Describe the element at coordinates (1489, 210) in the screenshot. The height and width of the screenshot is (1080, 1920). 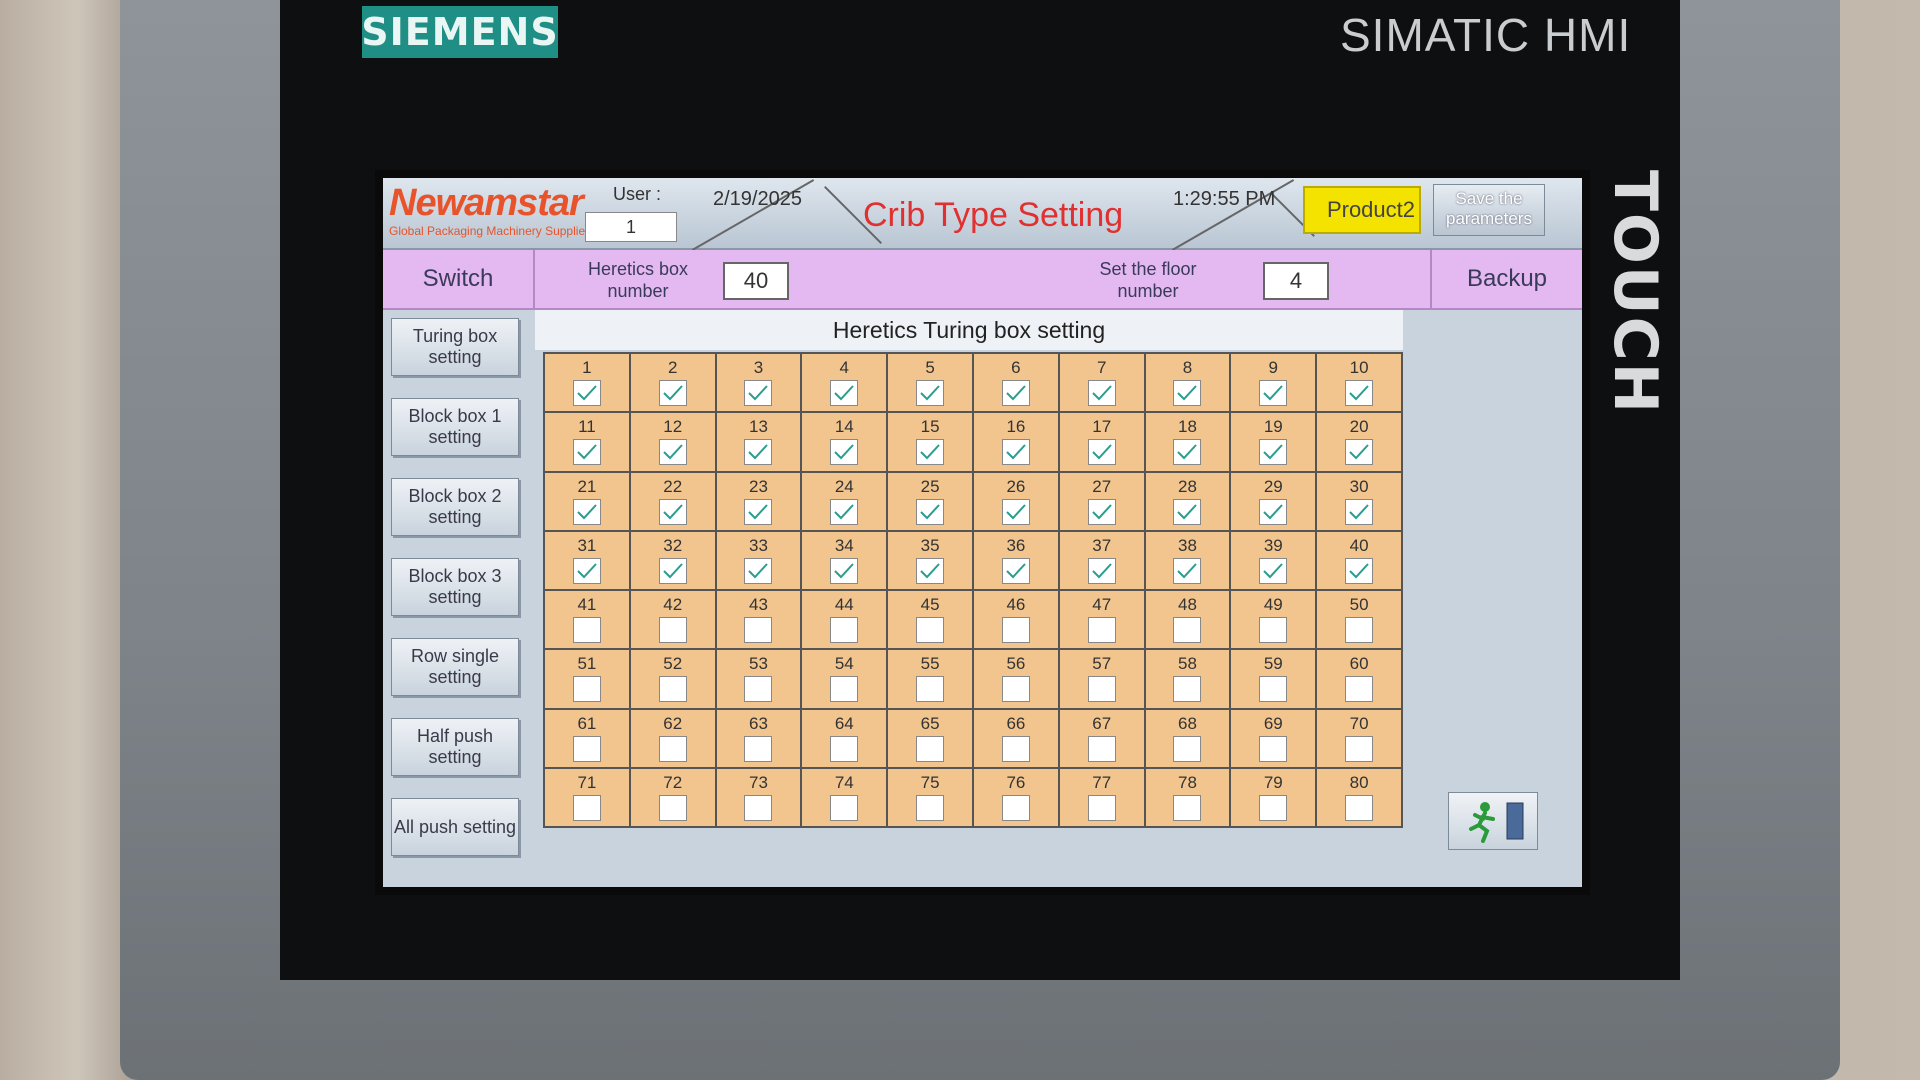
I see `save-parameters-button: Save the parameters` at that location.